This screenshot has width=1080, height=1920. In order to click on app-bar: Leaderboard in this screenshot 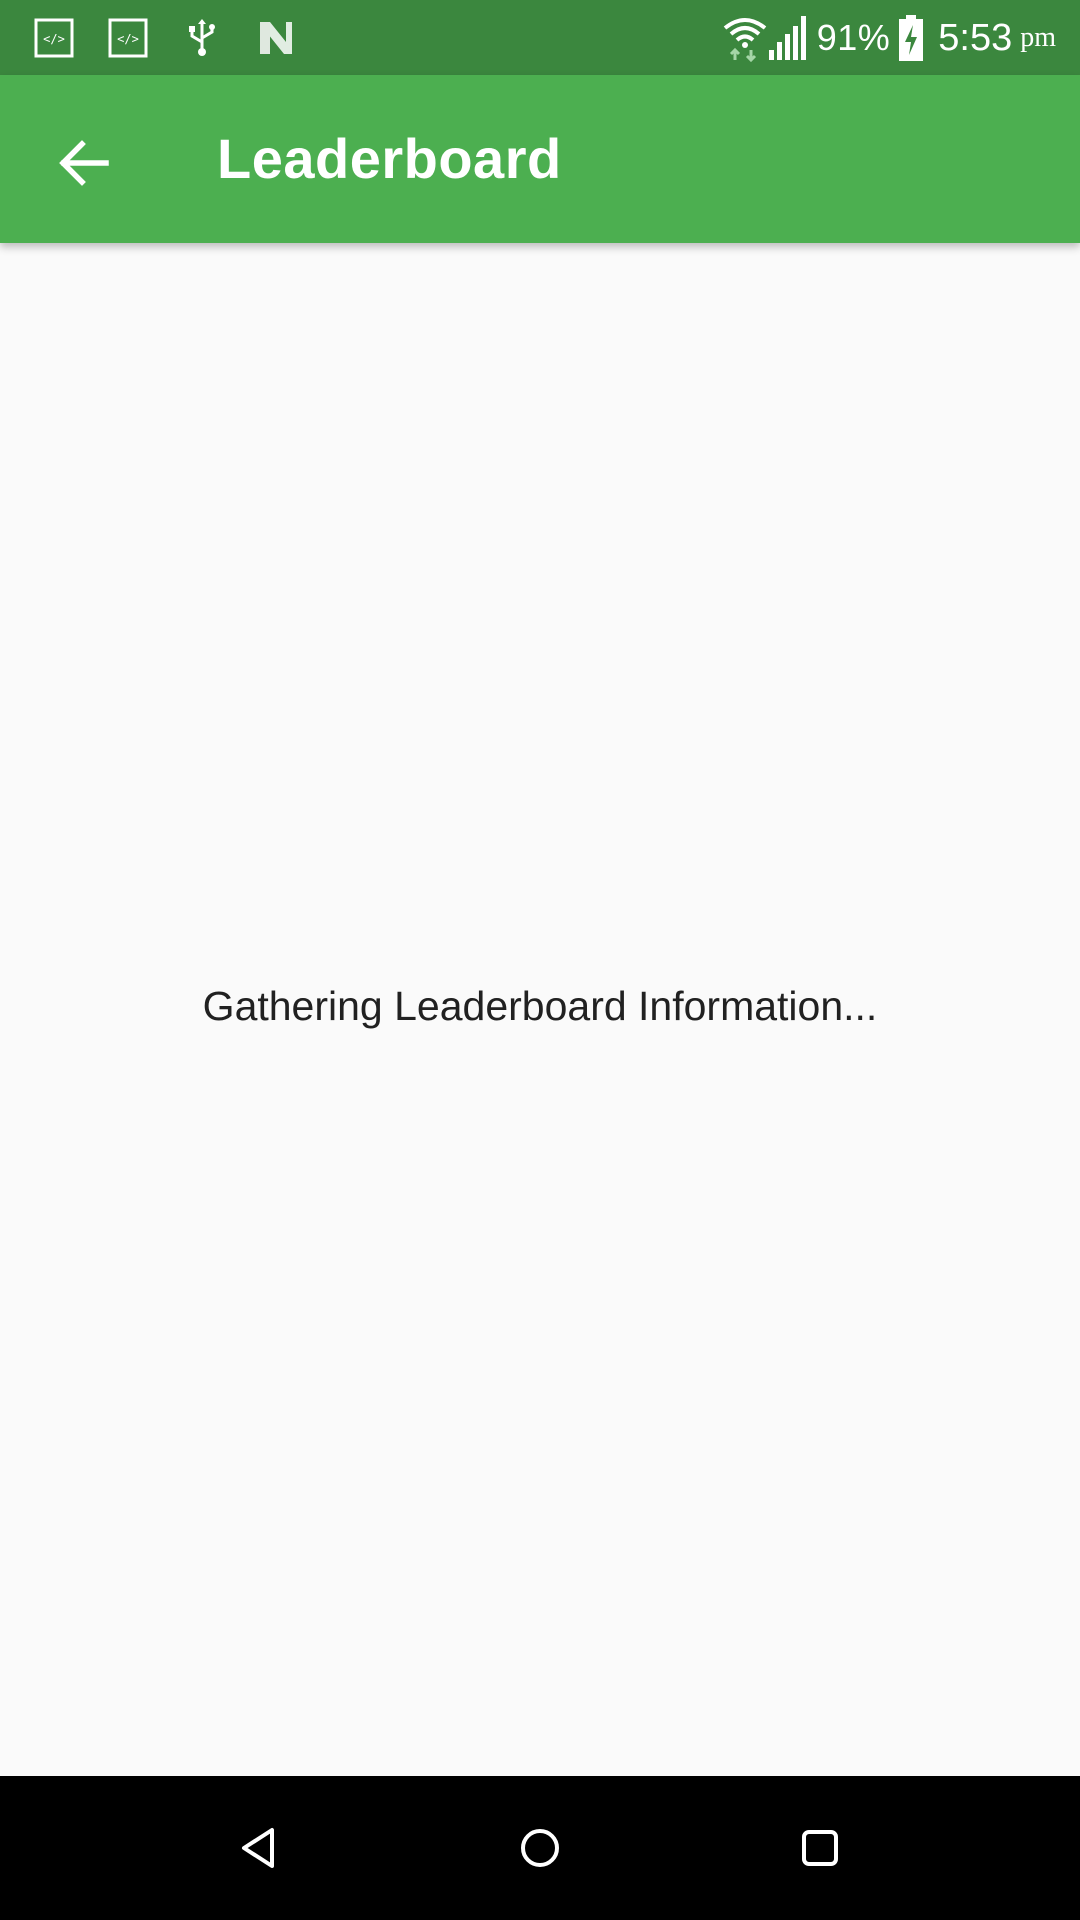, I will do `click(540, 159)`.